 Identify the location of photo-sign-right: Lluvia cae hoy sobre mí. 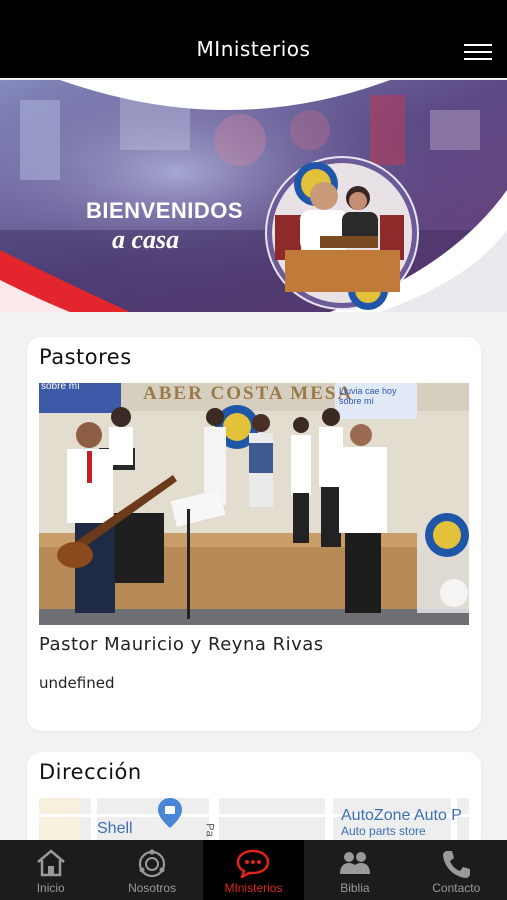
(368, 396).